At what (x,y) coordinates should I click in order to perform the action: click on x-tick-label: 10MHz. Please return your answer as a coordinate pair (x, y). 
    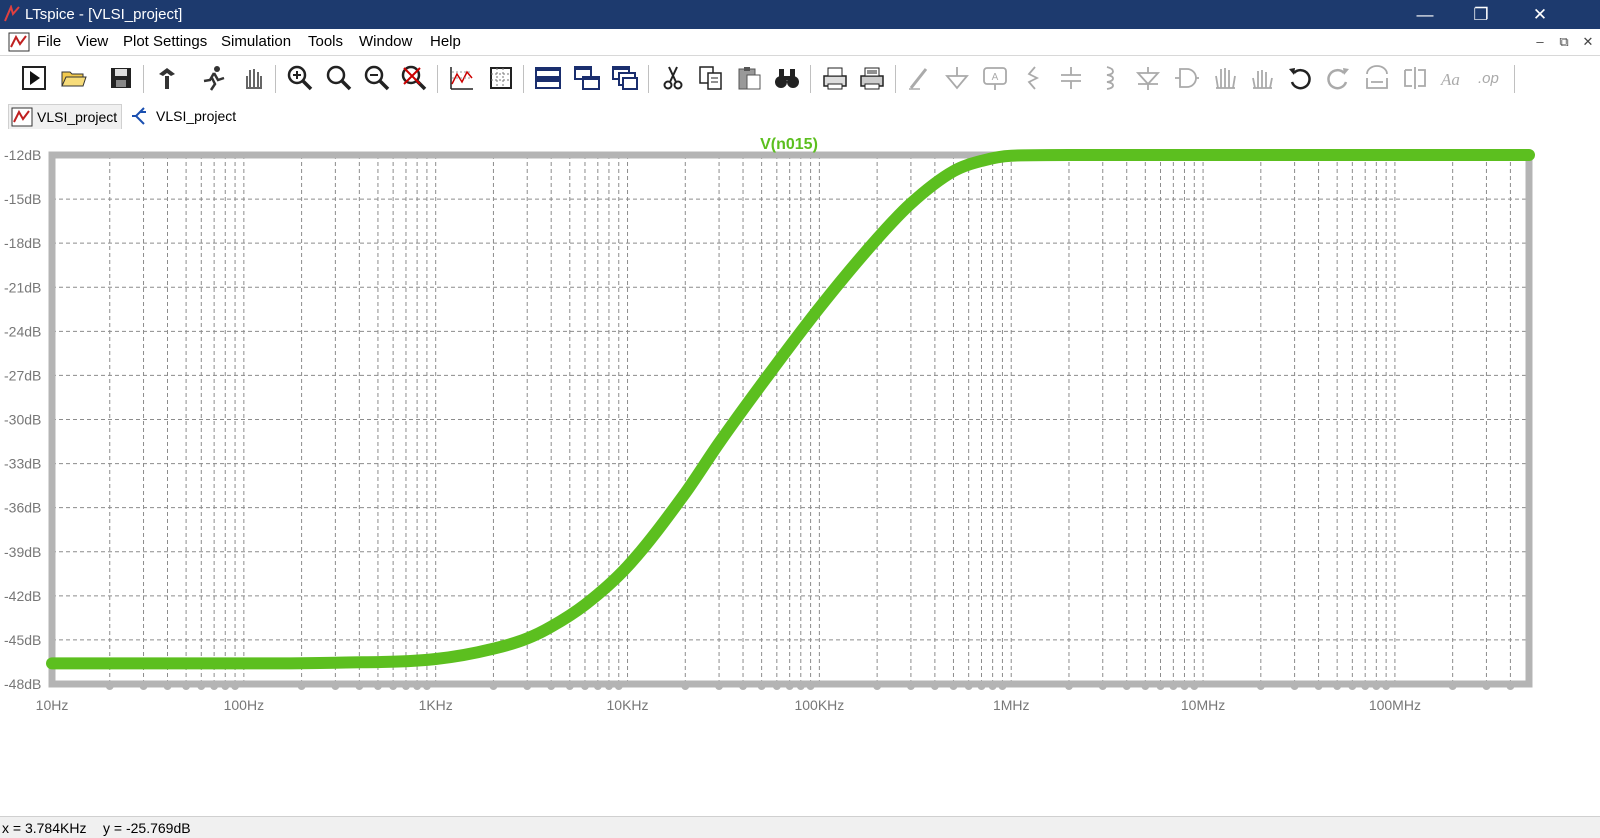
    Looking at the image, I should click on (1203, 705).